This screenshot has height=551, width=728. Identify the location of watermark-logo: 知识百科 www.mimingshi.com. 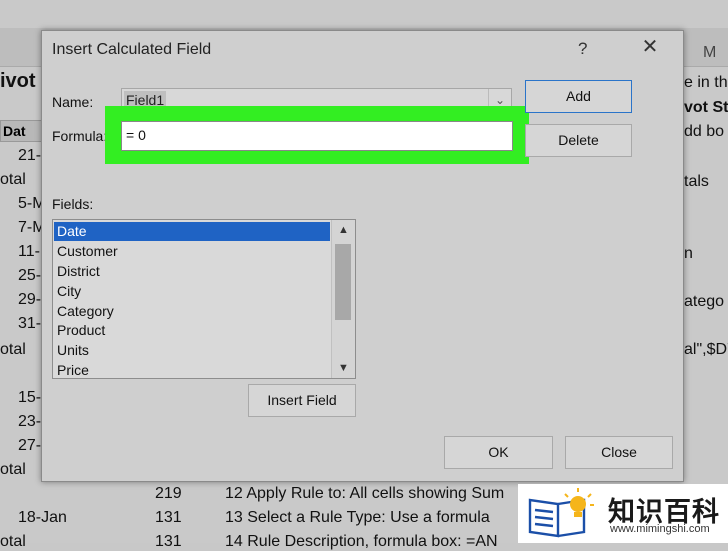
(623, 513).